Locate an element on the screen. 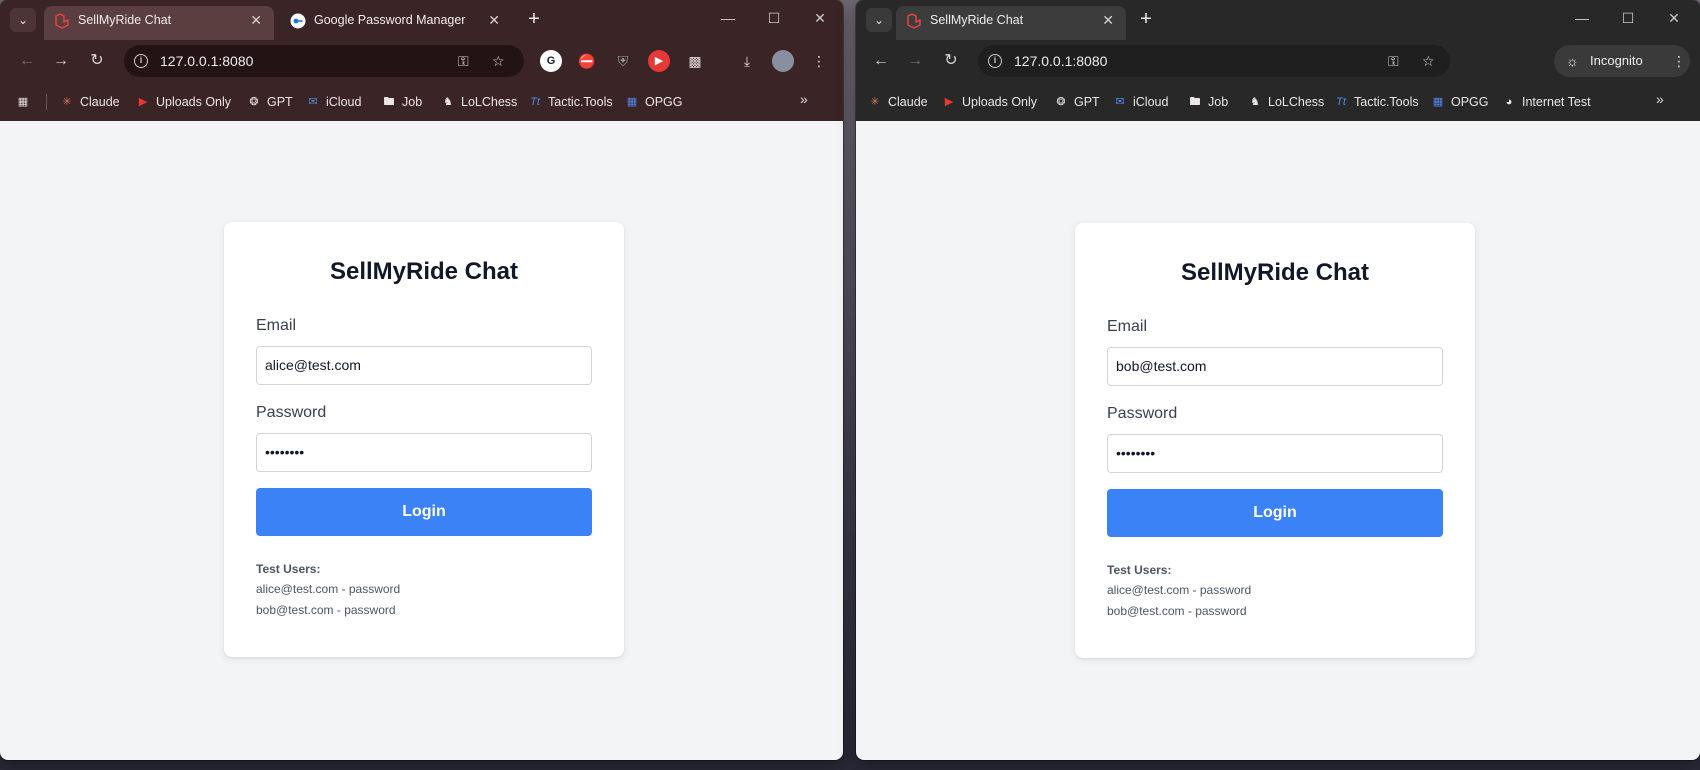  page-title: SellMyRide Chat is located at coordinates (1275, 272).